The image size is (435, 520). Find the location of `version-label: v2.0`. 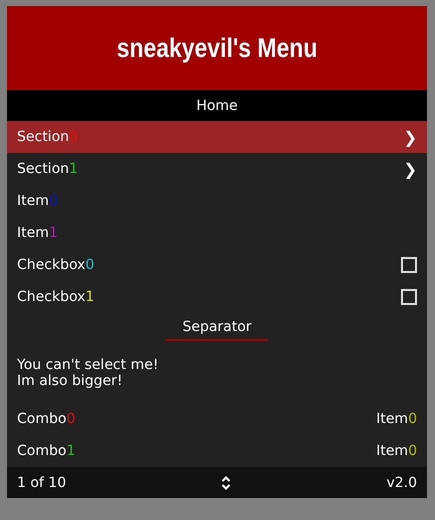

version-label: v2.0 is located at coordinates (401, 482).